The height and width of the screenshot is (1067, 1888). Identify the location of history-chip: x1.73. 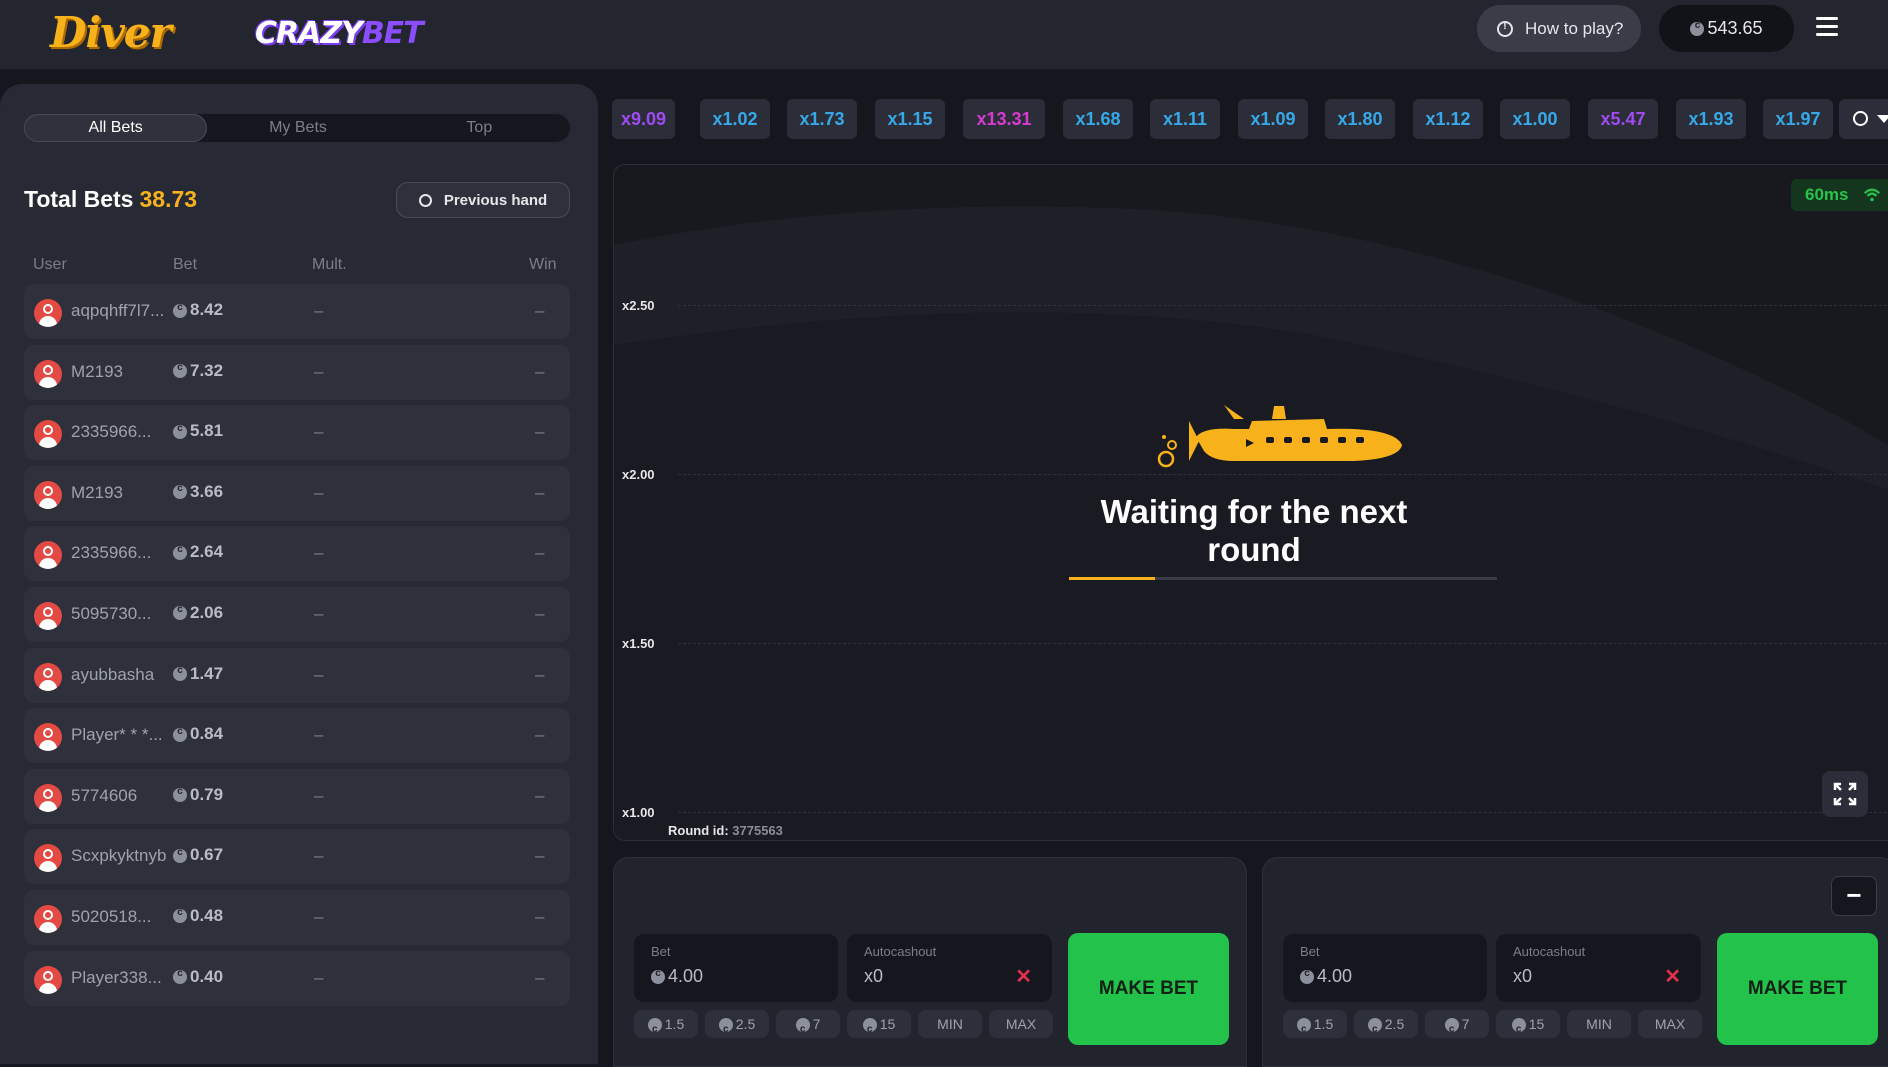
(822, 119).